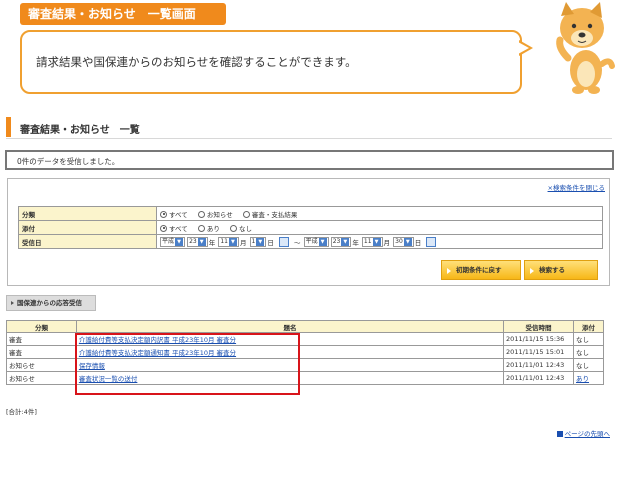 The height and width of the screenshot is (481, 618). What do you see at coordinates (309, 128) in the screenshot?
I see `page-title: 審査結果・お知らせ 一覧` at bounding box center [309, 128].